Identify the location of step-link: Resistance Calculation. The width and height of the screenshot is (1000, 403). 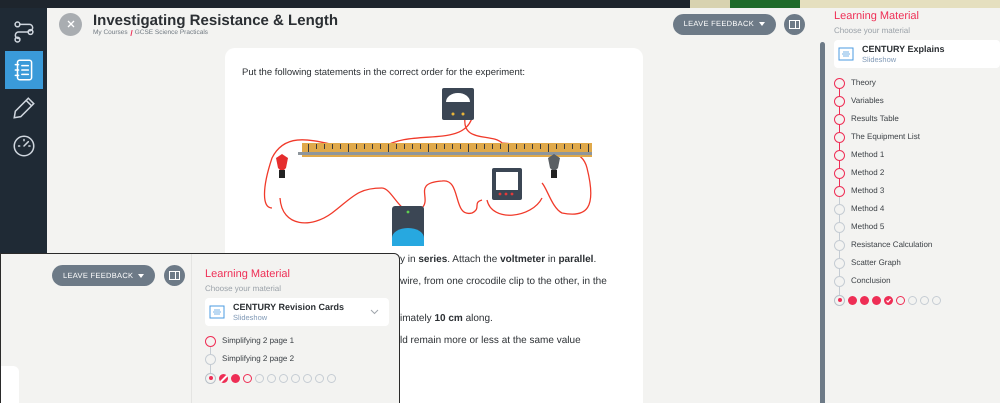
(891, 245).